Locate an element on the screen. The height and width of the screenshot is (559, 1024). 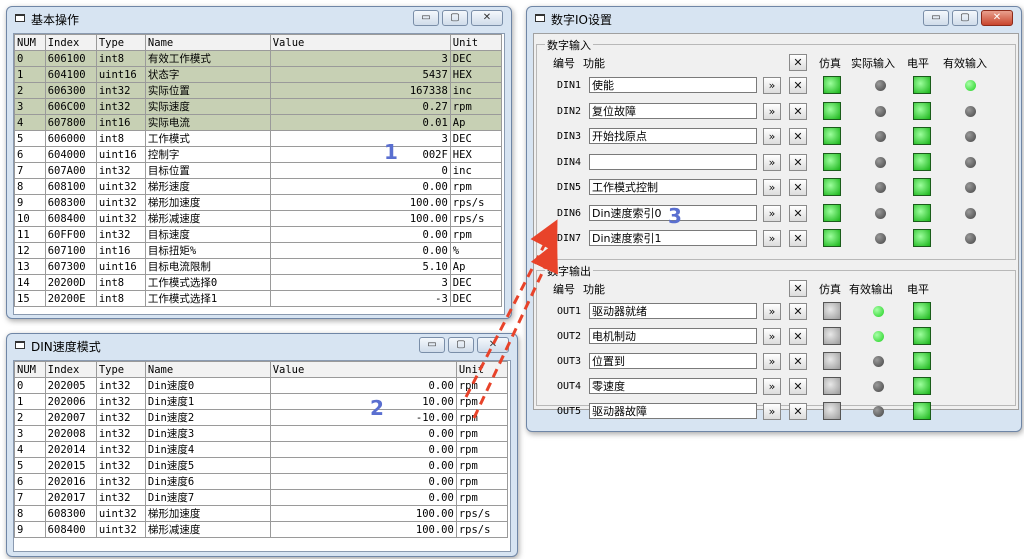
callout-1: 1 is located at coordinates (391, 152).